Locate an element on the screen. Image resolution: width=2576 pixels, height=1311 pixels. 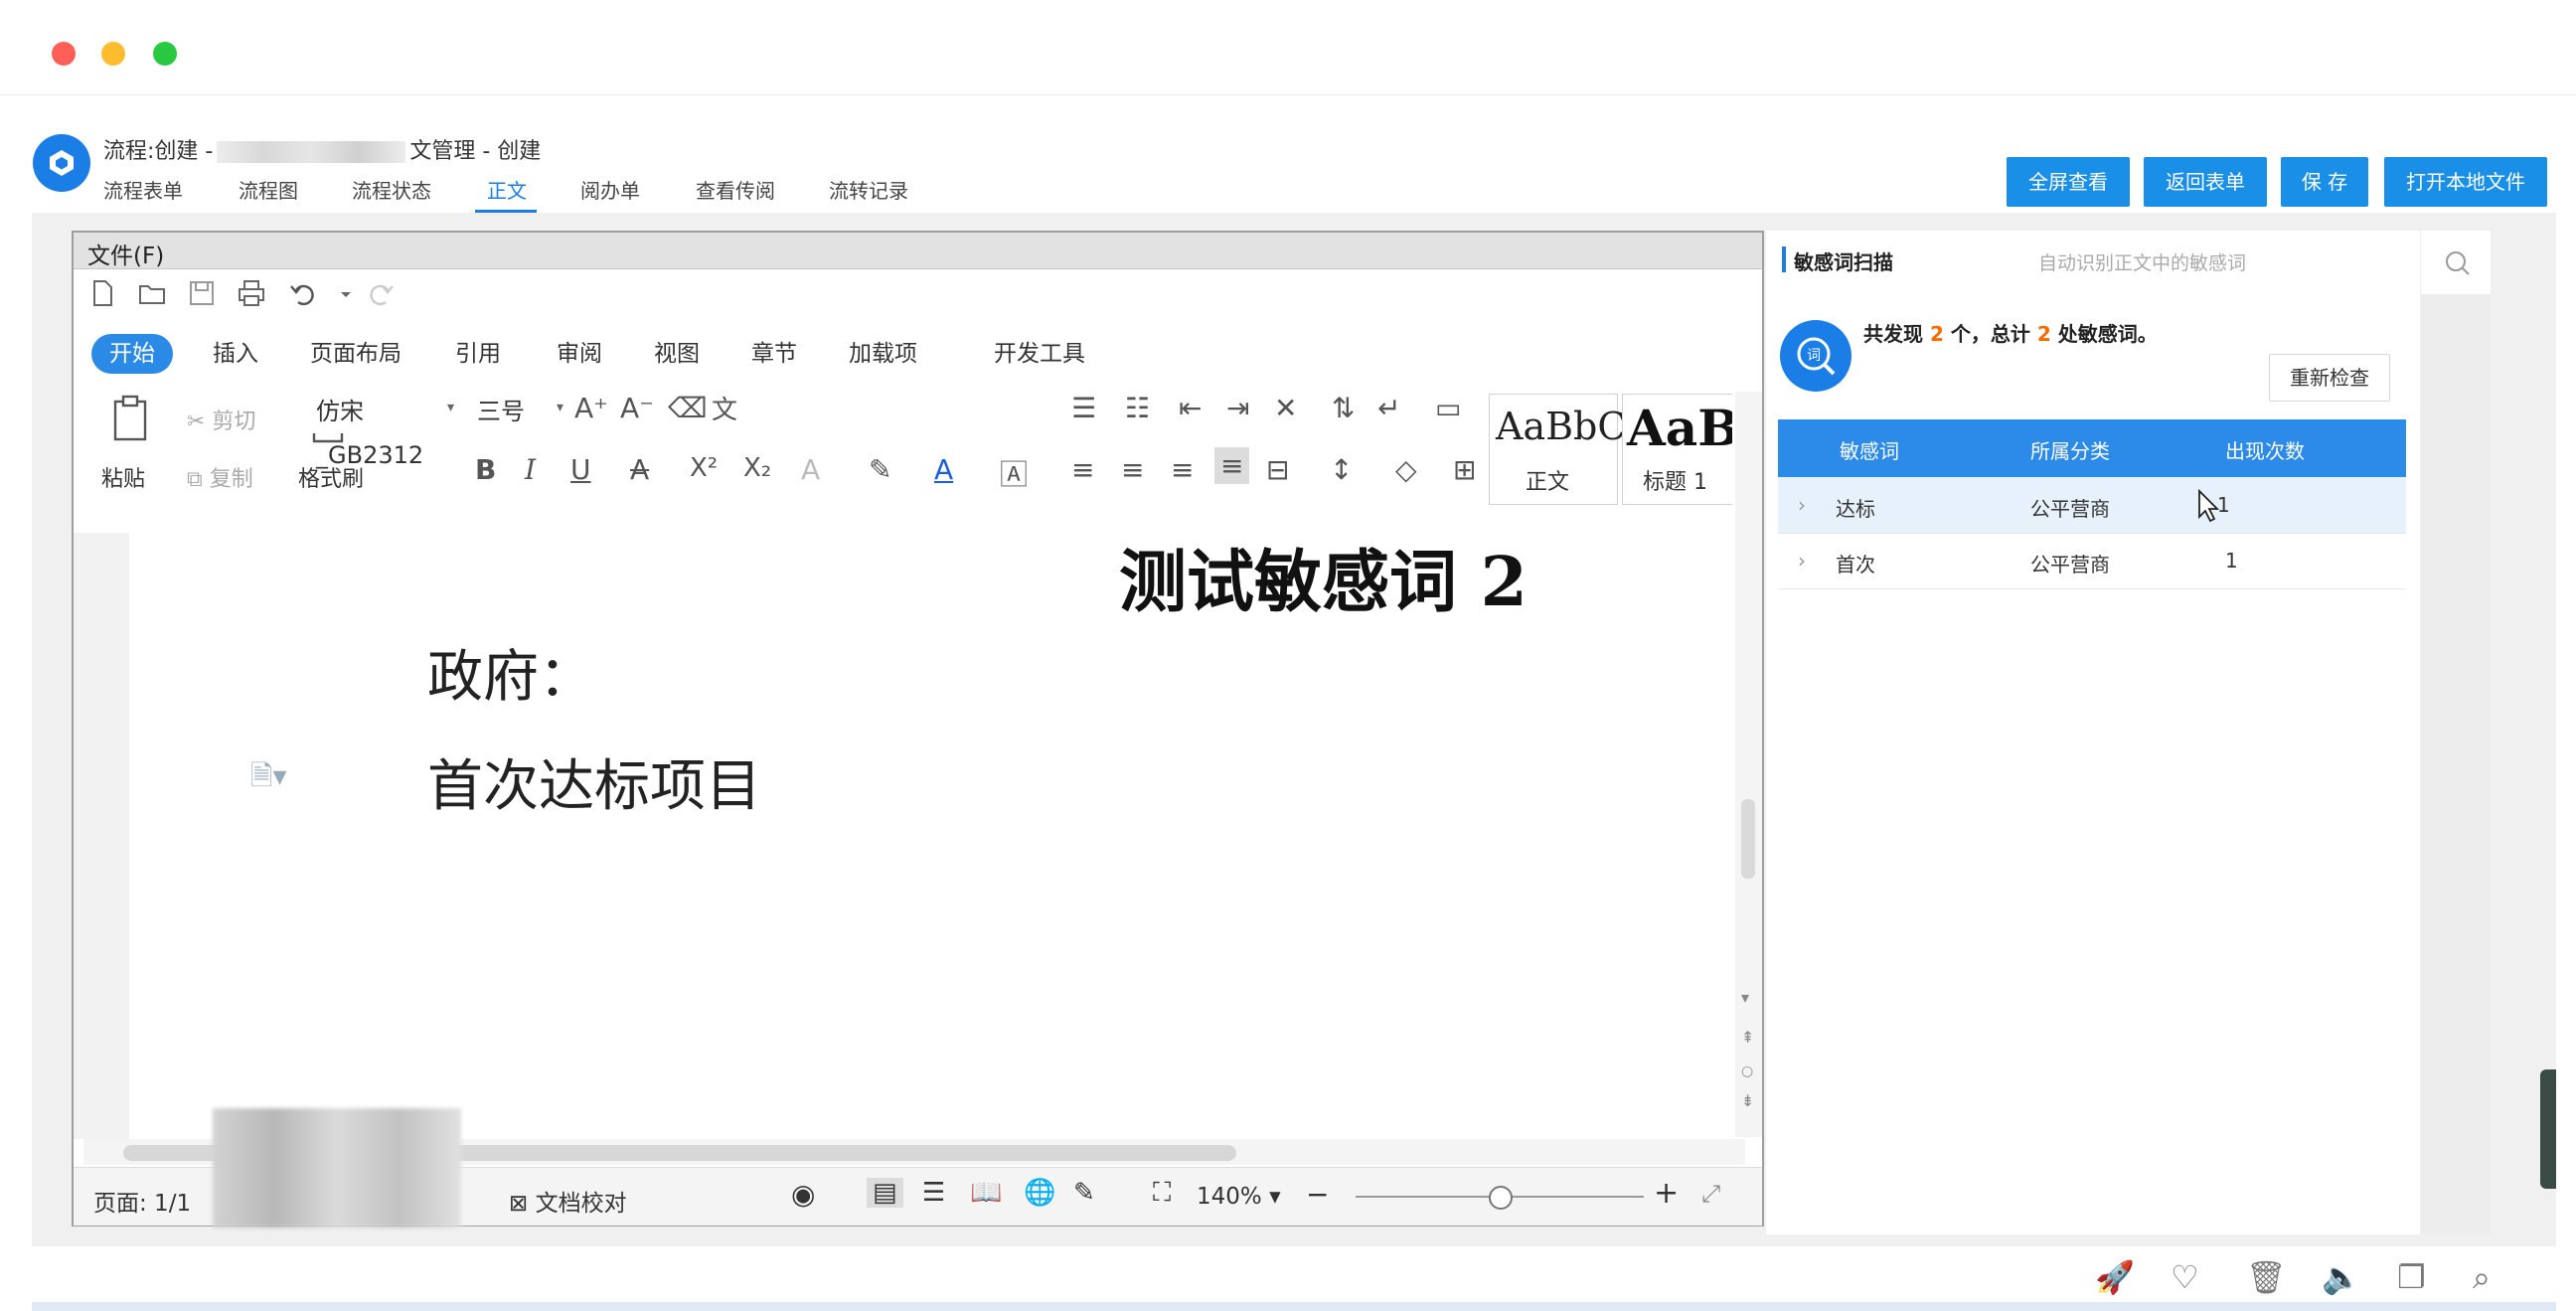
numbered-list-icon: ☷ is located at coordinates (1137, 408).